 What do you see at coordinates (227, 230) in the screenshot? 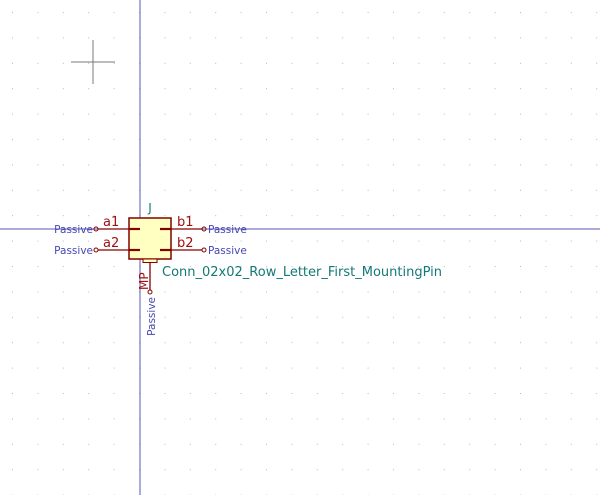
I see `pin-b1-type: Passive` at bounding box center [227, 230].